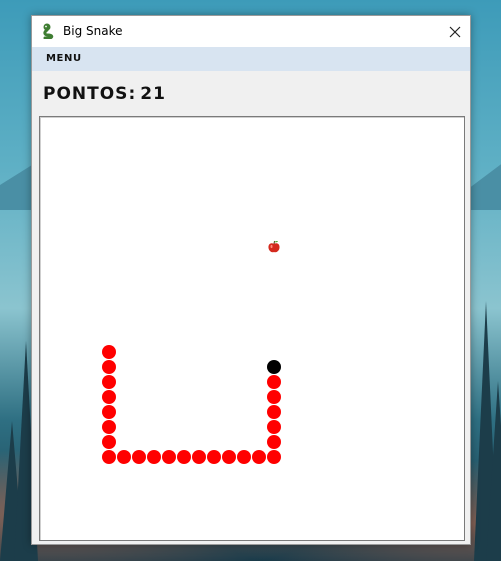 The height and width of the screenshot is (561, 501). Describe the element at coordinates (48, 31) in the screenshot. I see `snake-icon` at that location.